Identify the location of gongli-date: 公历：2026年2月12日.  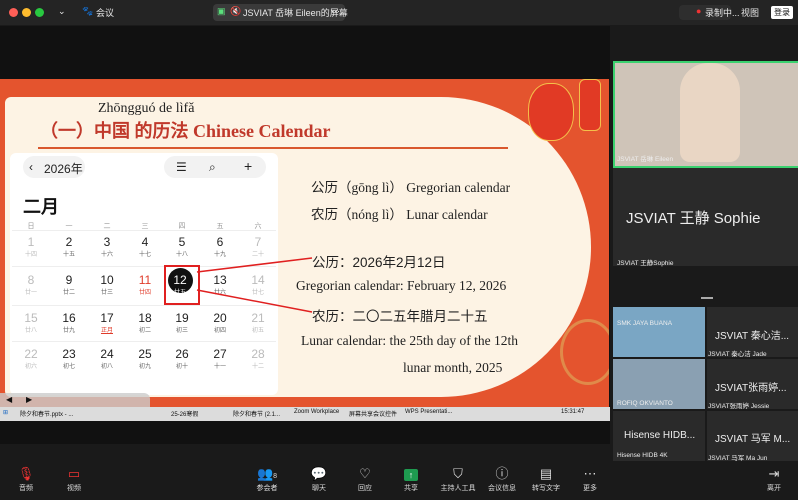
(379, 262).